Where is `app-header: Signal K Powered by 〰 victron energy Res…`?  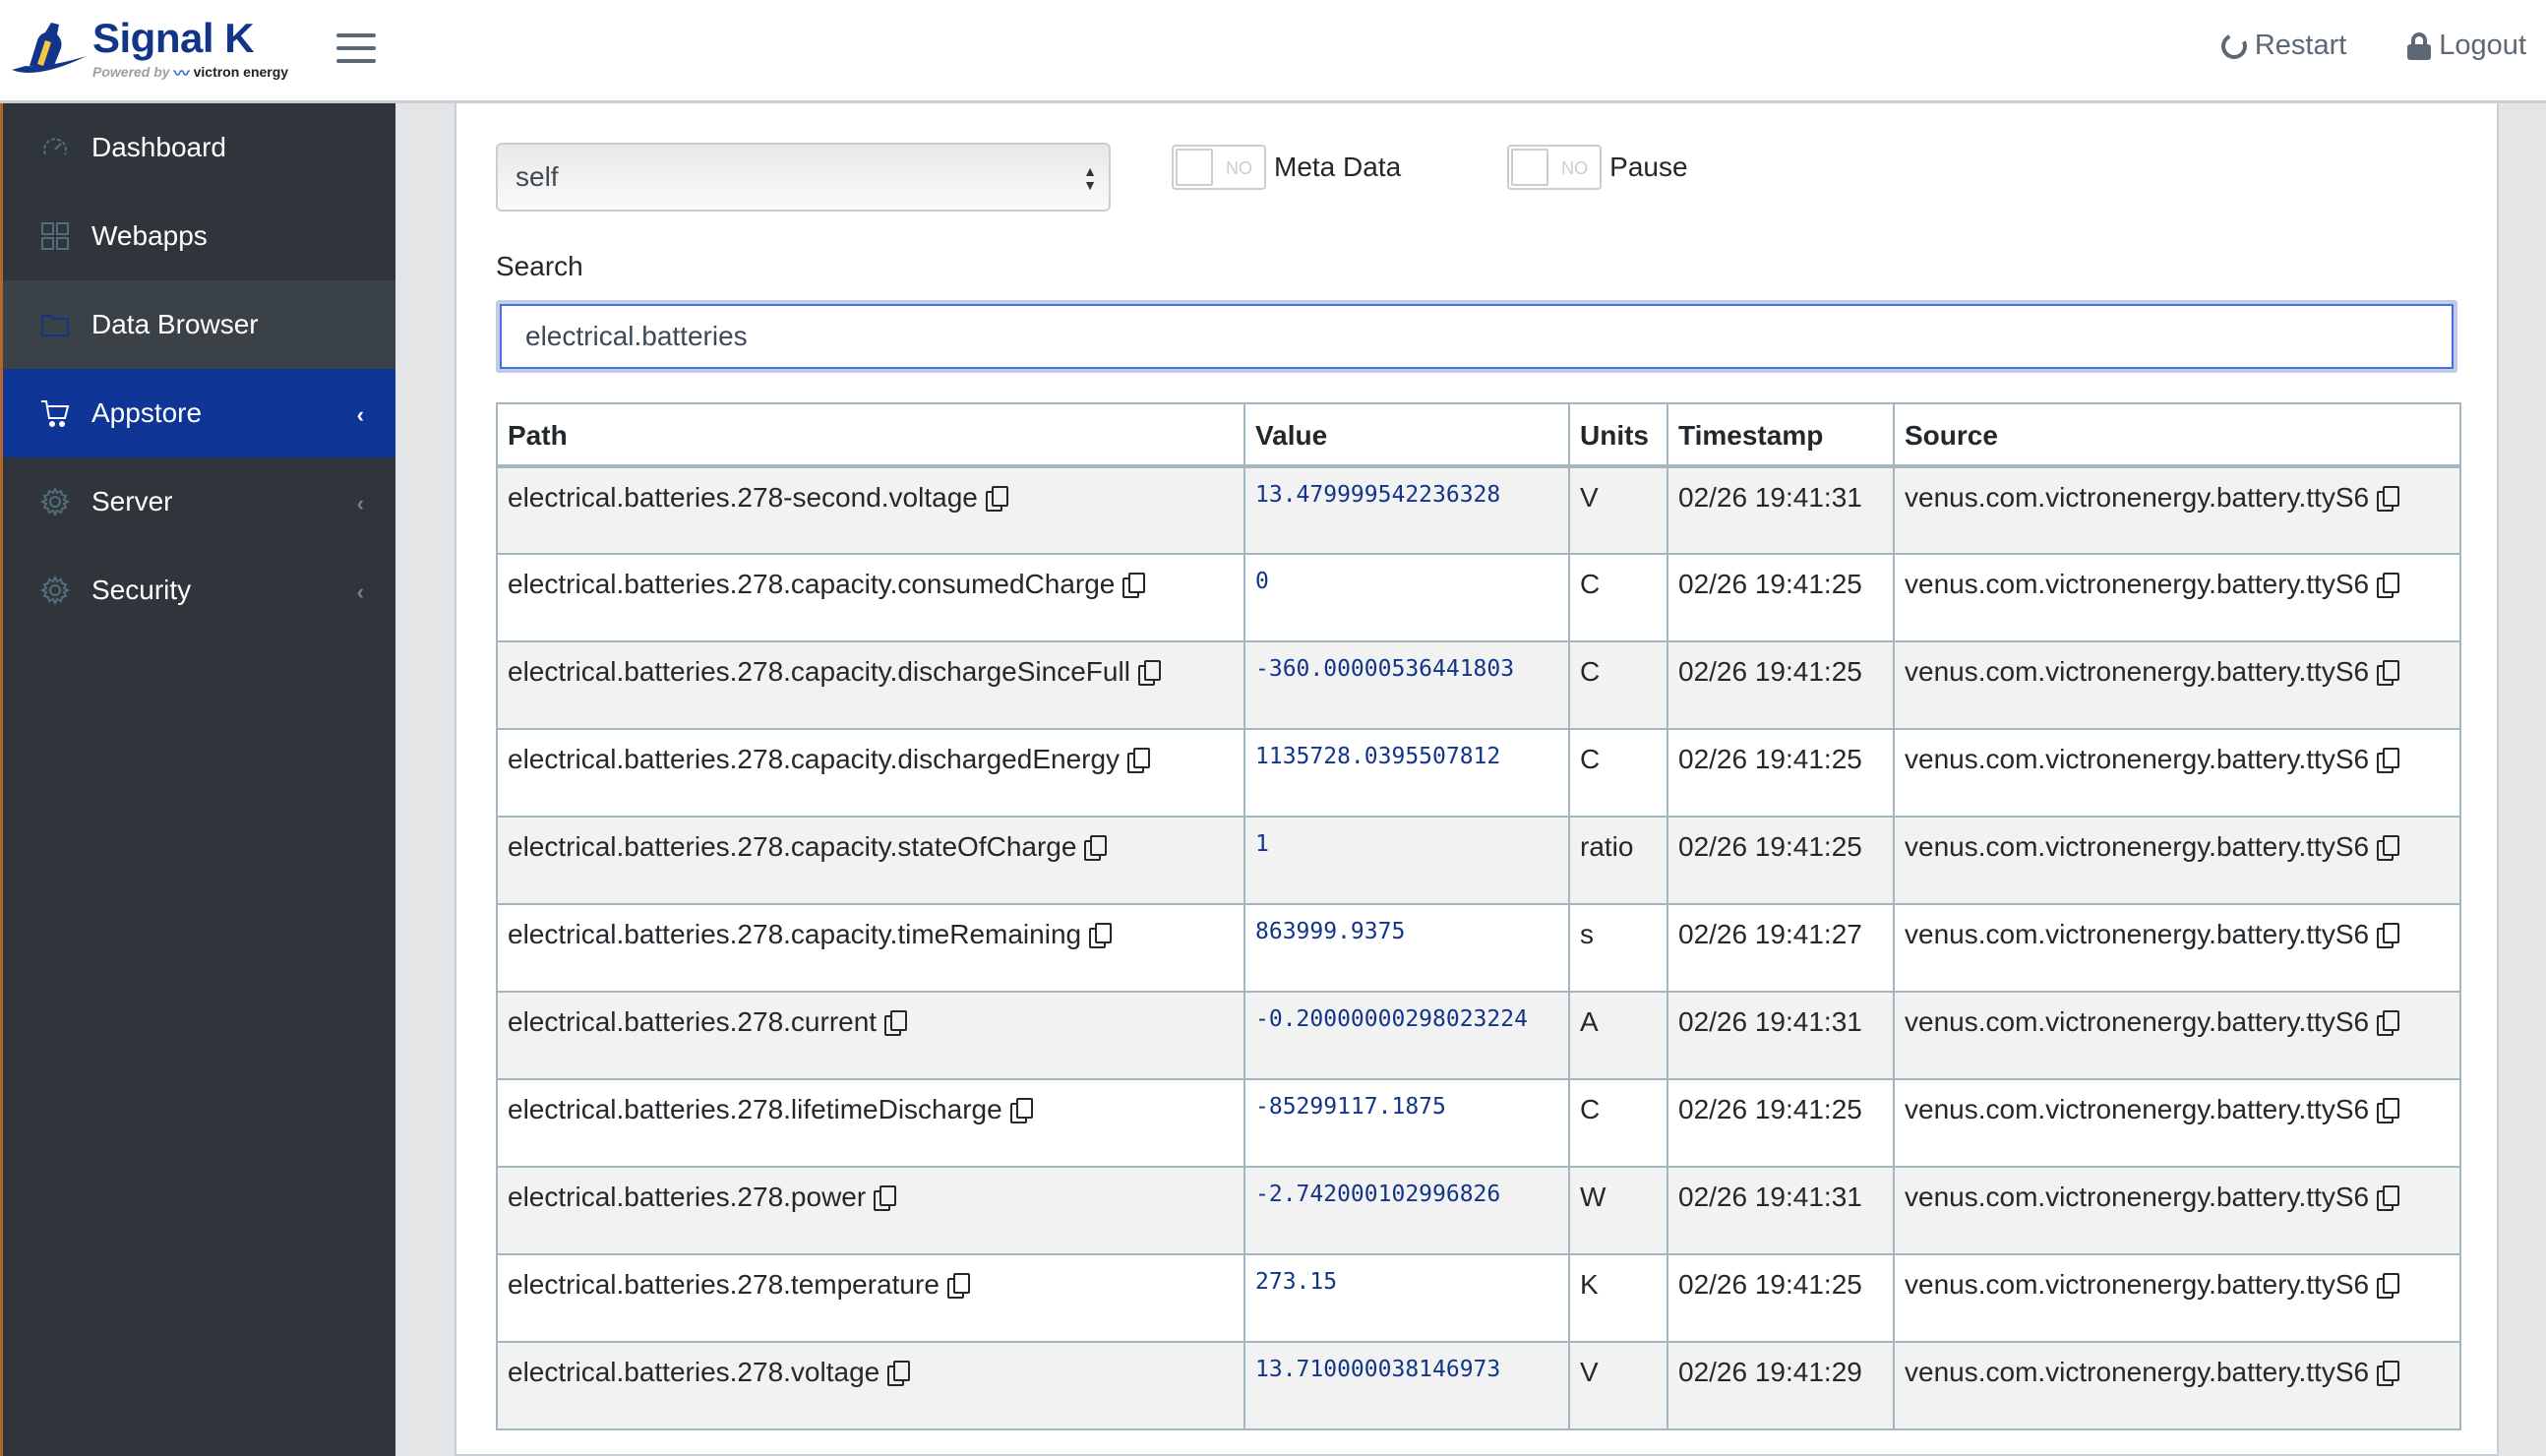
app-header: Signal K Powered by 〰 victron energy Res… is located at coordinates (1273, 51).